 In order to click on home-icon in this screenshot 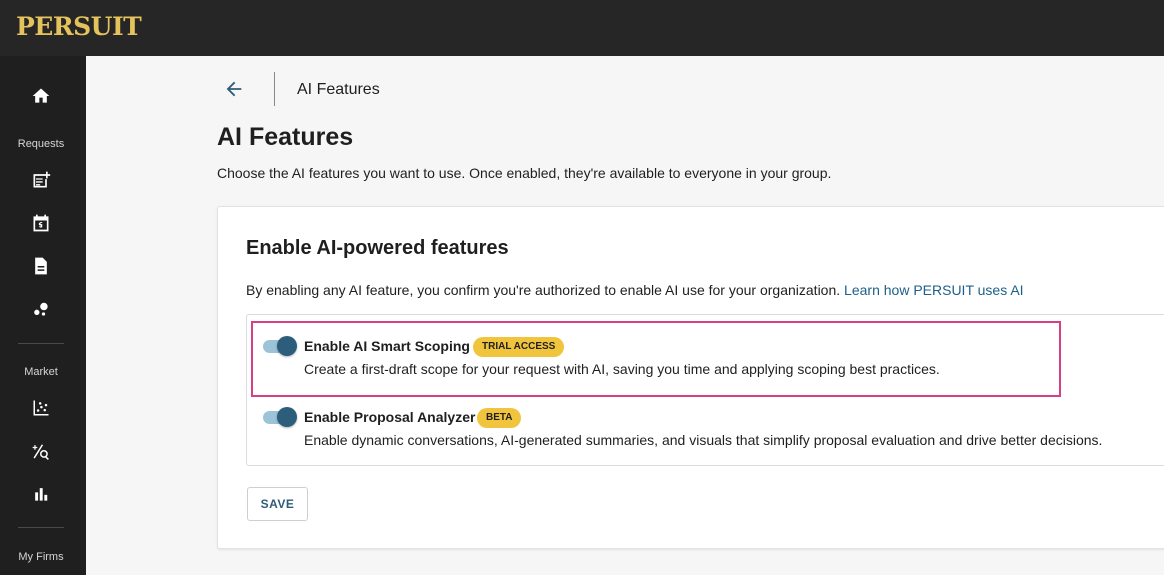, I will do `click(41, 96)`.